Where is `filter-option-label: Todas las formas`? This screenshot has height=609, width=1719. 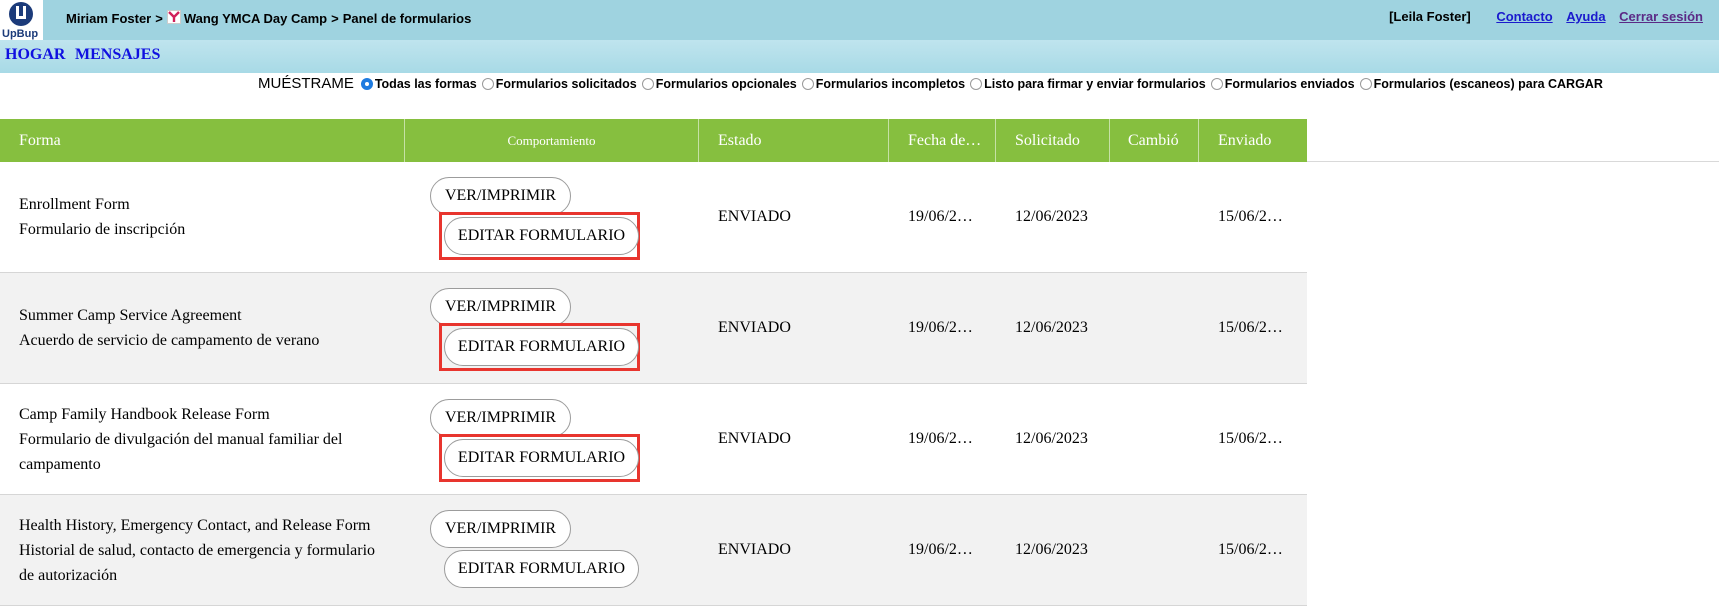 filter-option-label: Todas las formas is located at coordinates (425, 83).